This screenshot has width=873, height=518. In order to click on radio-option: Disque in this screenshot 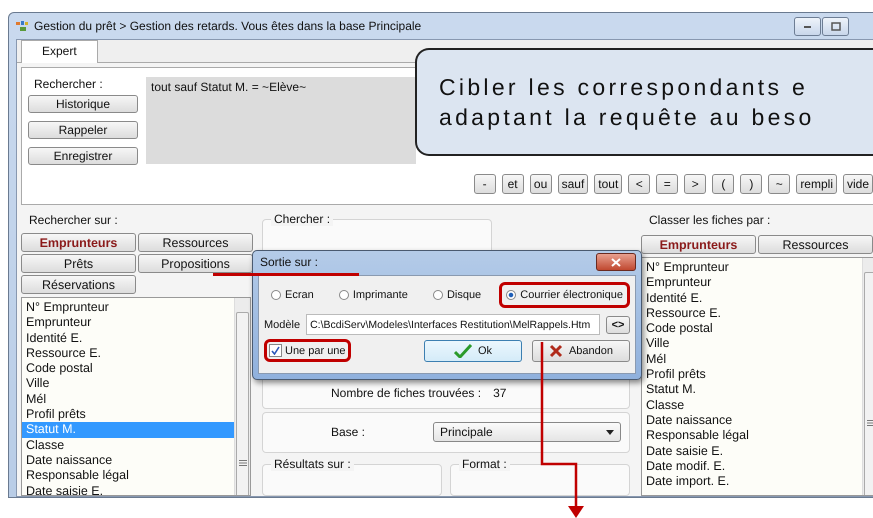, I will do `click(457, 295)`.